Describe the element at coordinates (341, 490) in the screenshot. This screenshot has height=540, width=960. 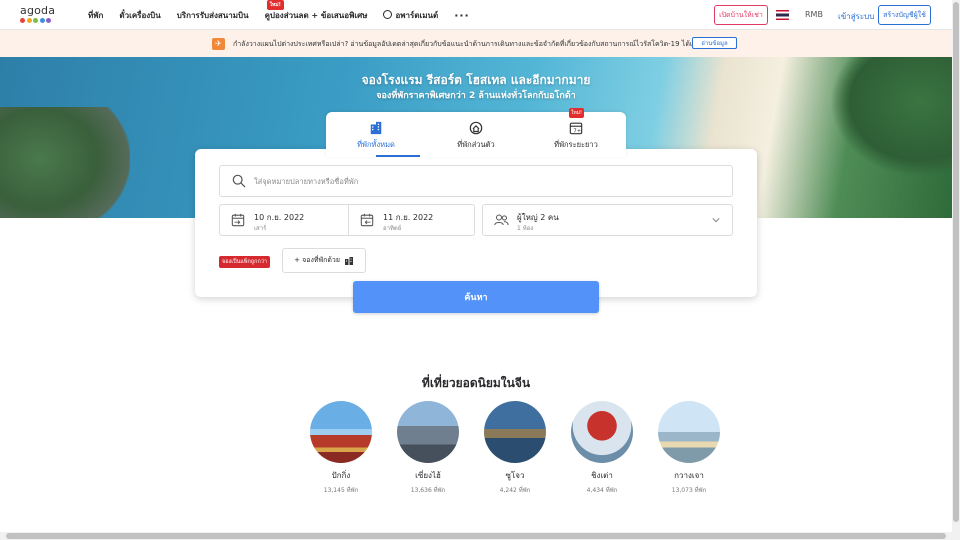
I see `destination-count: 13,145 ที่พัก` at that location.